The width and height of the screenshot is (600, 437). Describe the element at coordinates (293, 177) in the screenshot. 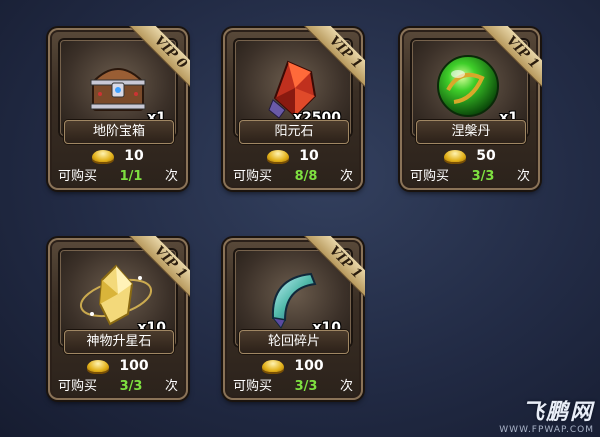

I see `purchase-limit: 可购买 8/8 次` at that location.